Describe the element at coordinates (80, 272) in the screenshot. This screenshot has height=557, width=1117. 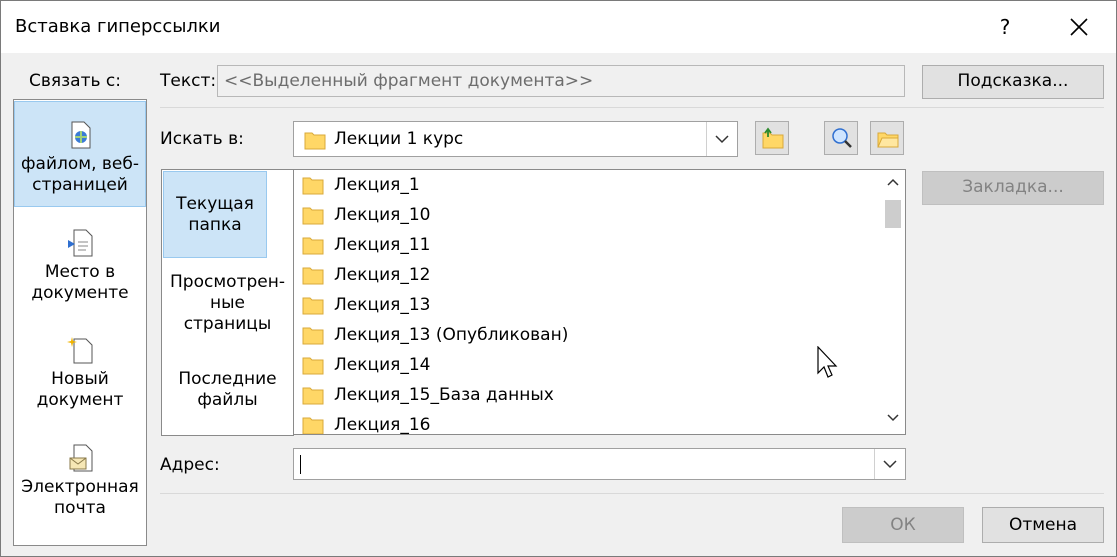
I see `link-place-in-document-label: Место в` at that location.